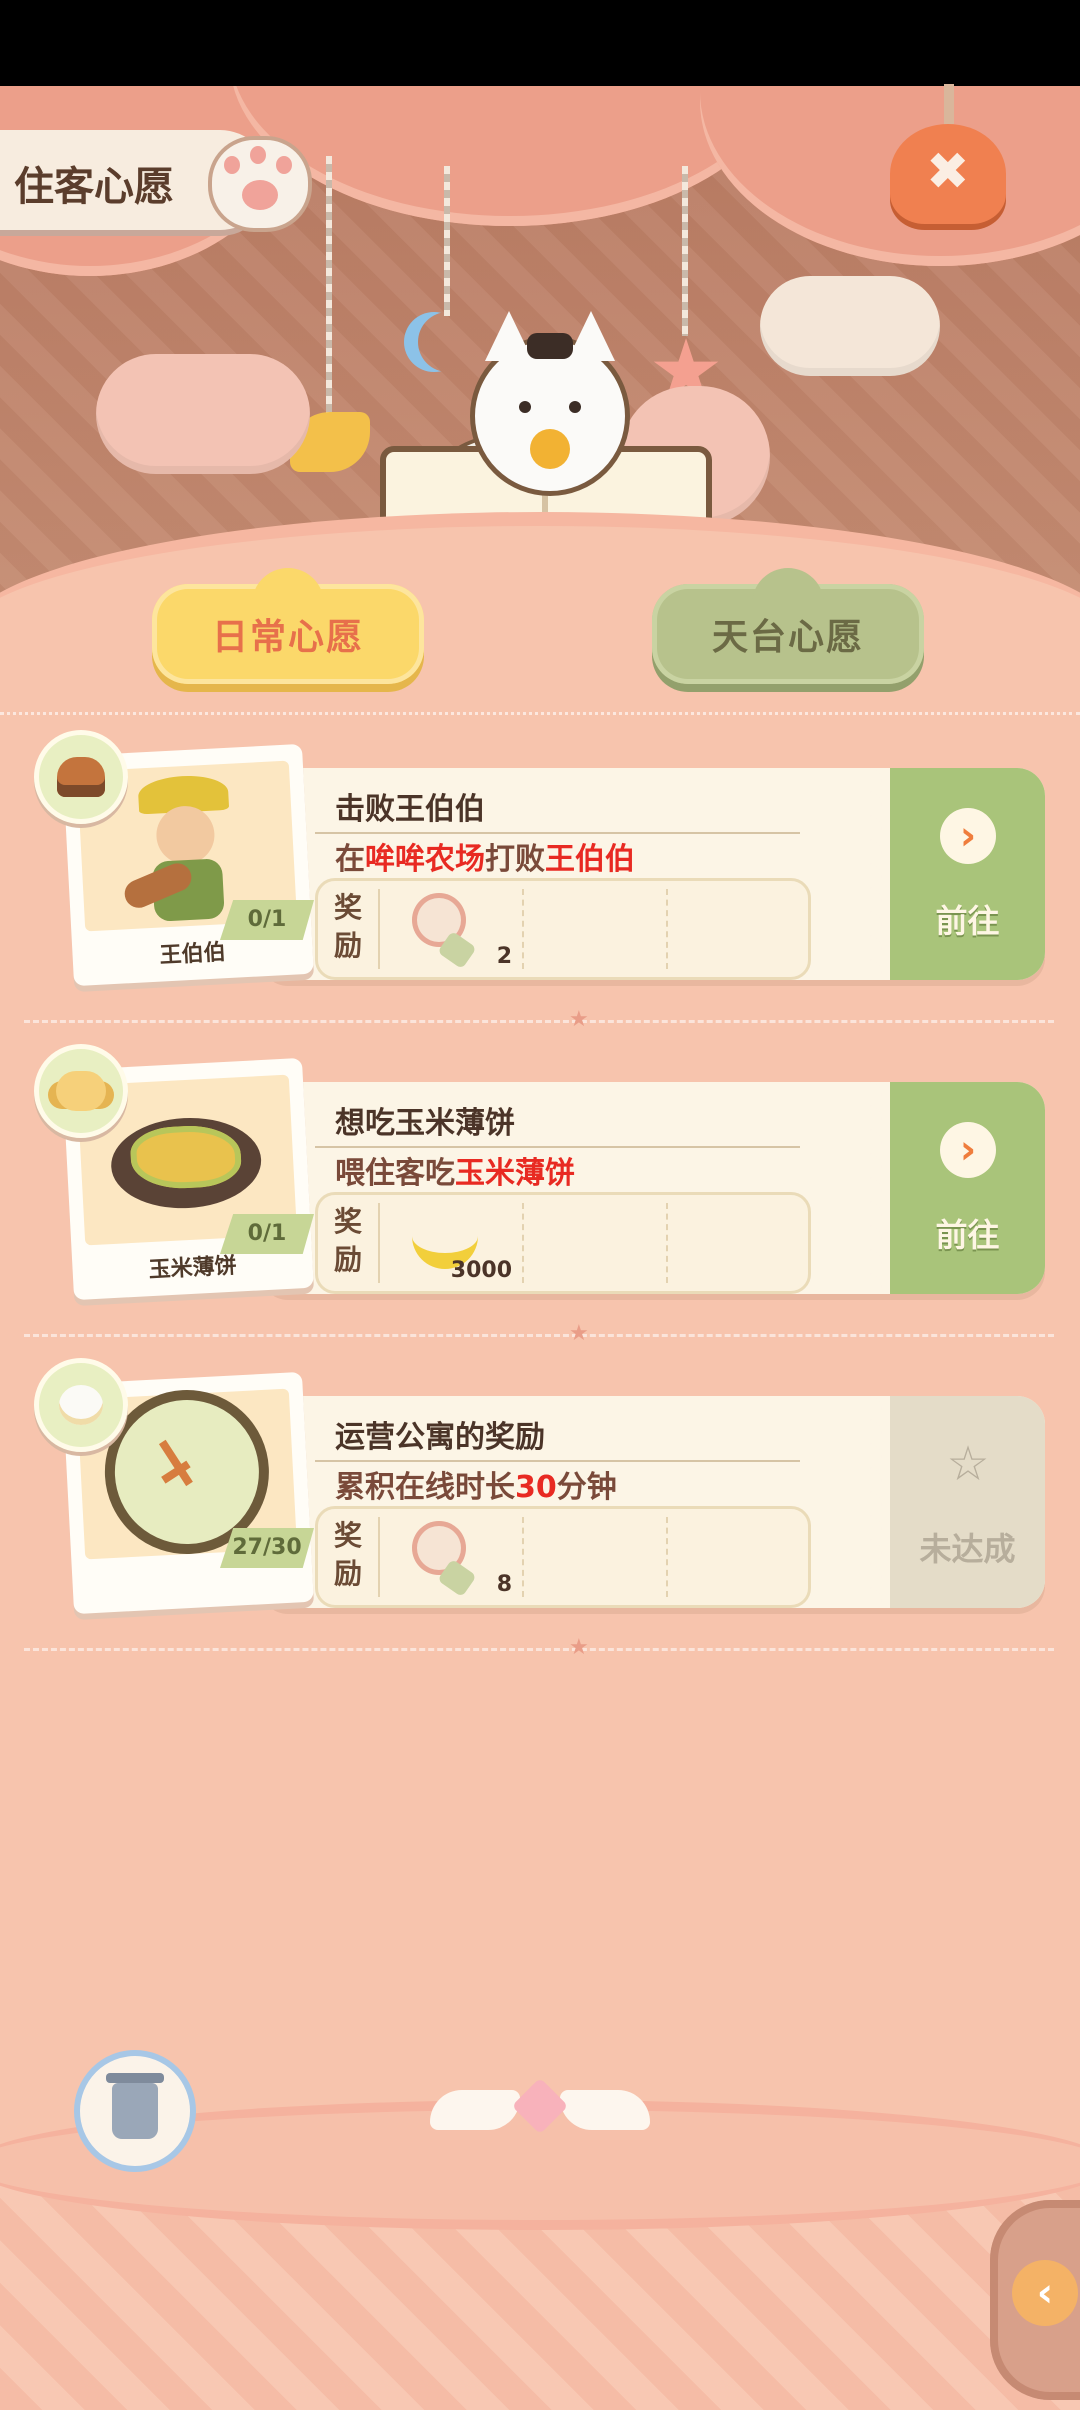 Image resolution: width=1080 pixels, height=2410 pixels. Describe the element at coordinates (194, 1596) in the screenshot. I see `portrait-caption` at that location.